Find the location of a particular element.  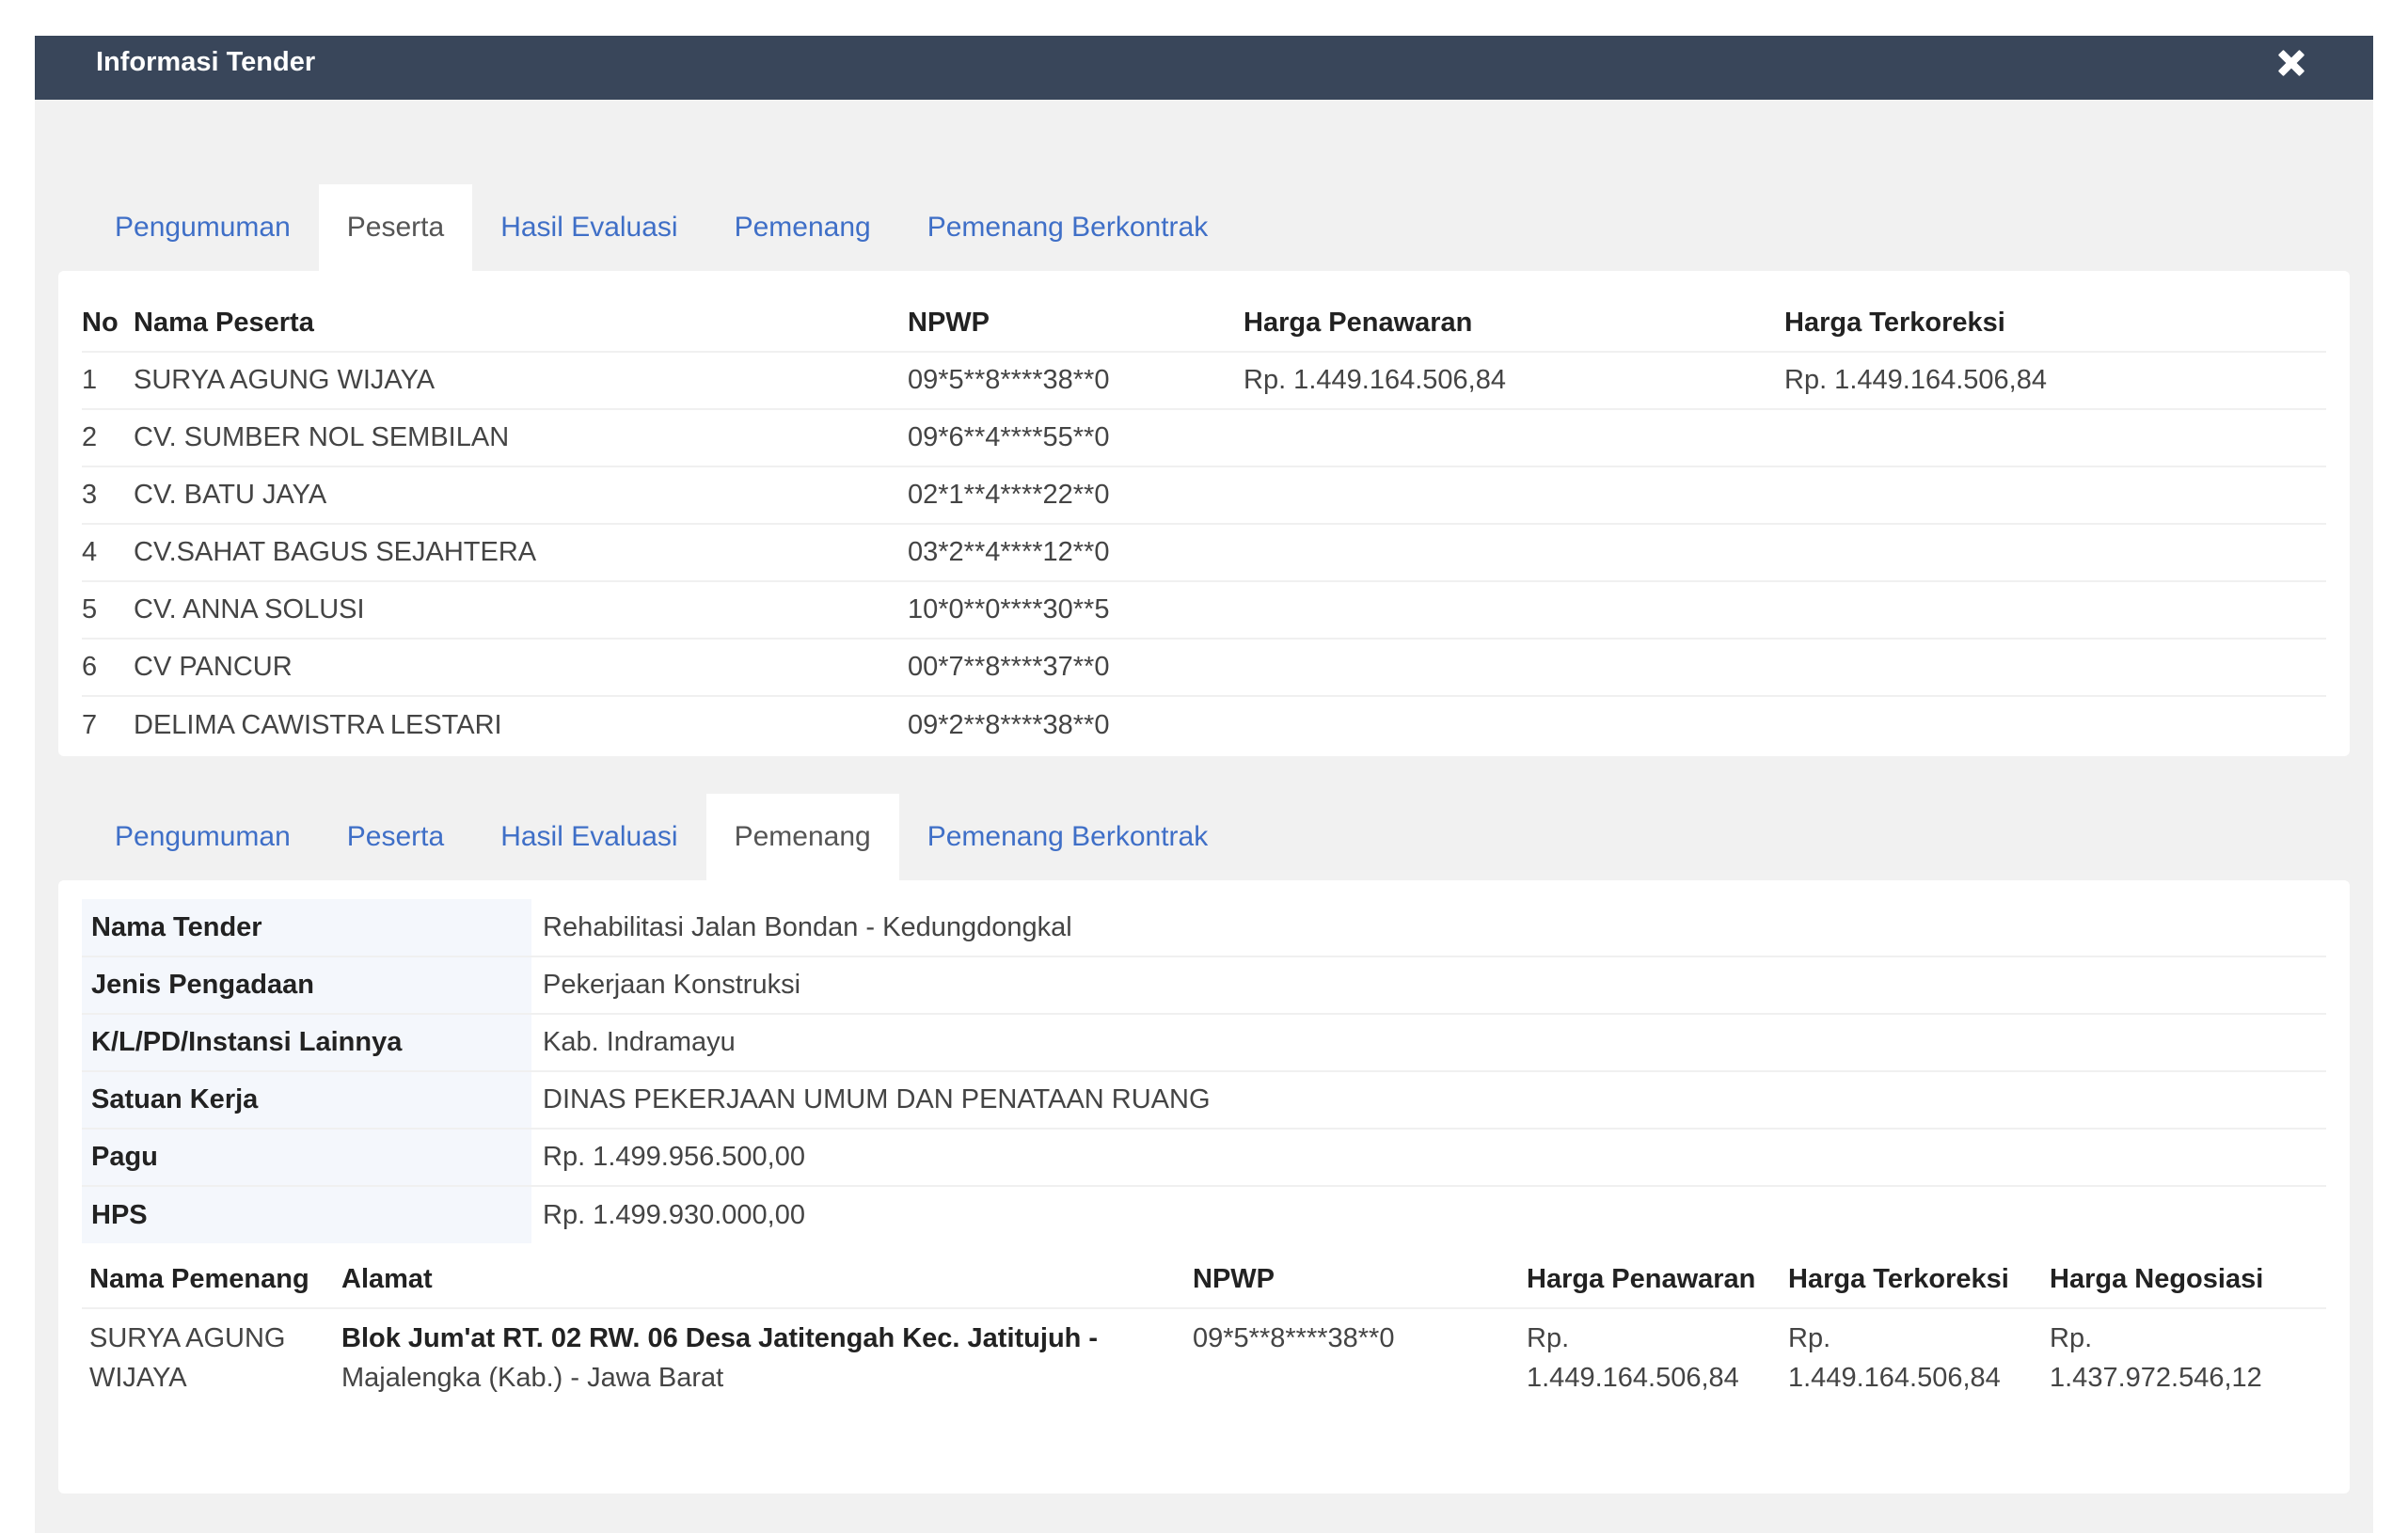

detail-label: Jenis Pengadaan is located at coordinates (307, 985).